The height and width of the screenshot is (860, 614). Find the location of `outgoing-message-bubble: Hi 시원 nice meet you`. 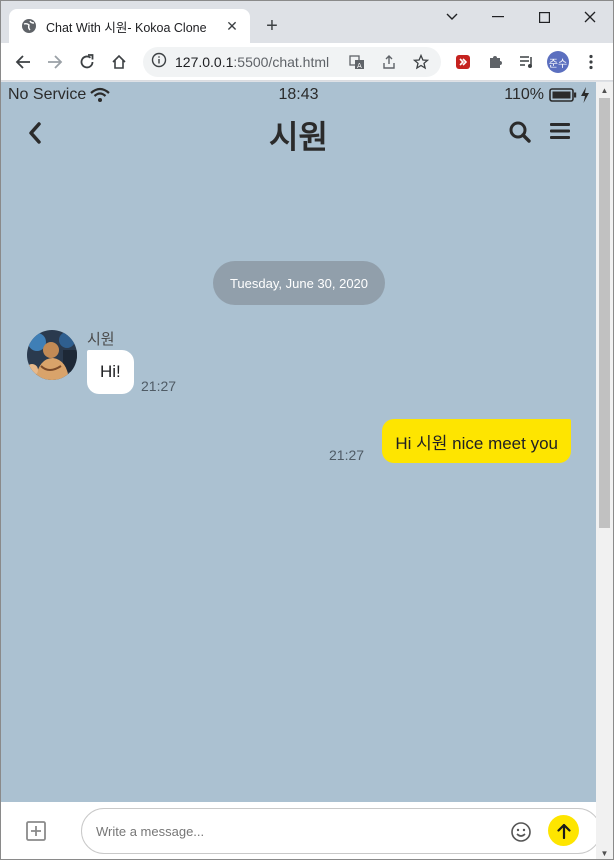

outgoing-message-bubble: Hi 시원 nice meet you is located at coordinates (476, 441).